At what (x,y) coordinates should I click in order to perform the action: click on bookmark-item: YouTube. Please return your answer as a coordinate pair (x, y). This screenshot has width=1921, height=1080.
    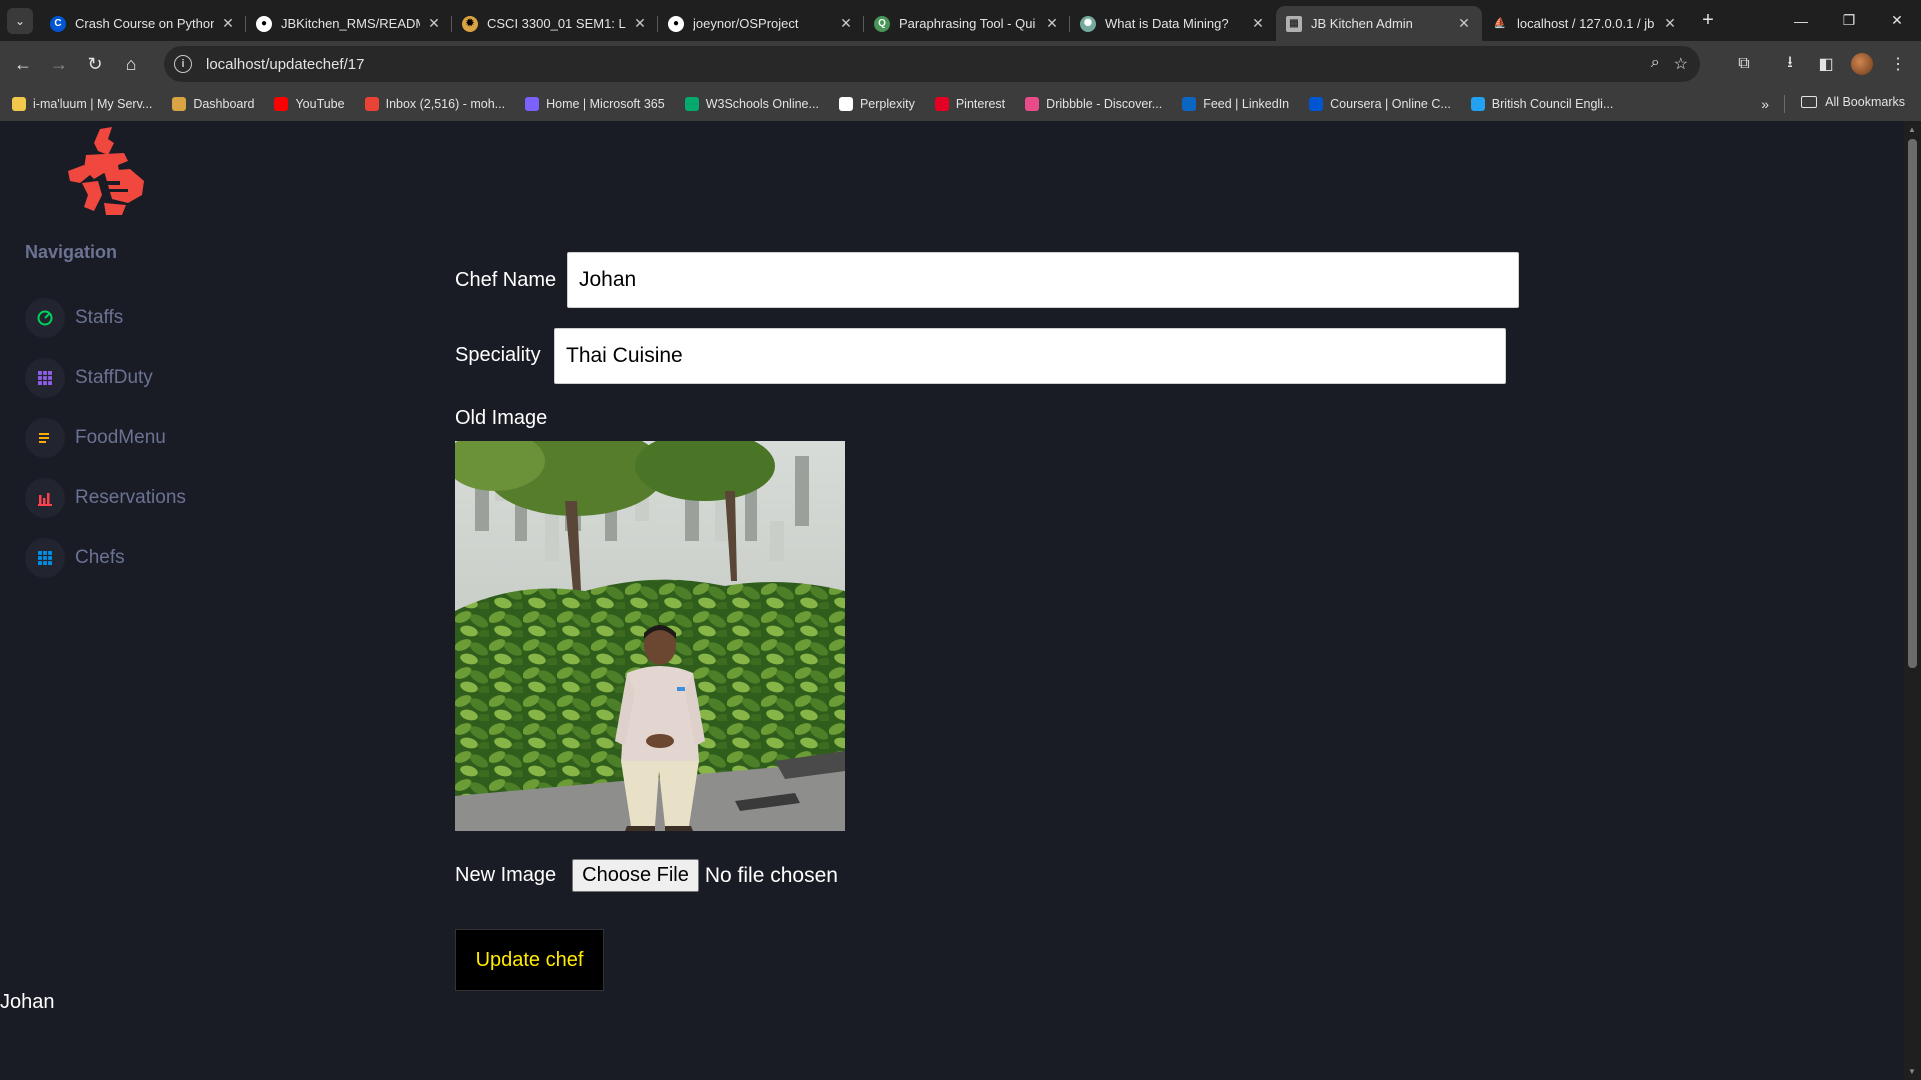
    Looking at the image, I should click on (309, 104).